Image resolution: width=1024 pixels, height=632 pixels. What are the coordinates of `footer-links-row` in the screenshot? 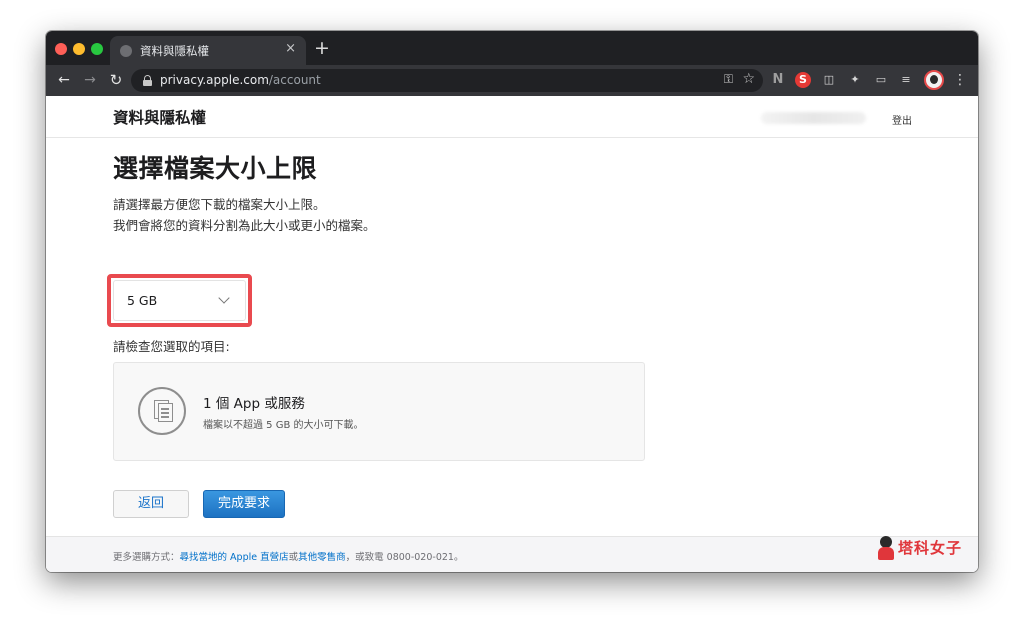 It's located at (373, 569).